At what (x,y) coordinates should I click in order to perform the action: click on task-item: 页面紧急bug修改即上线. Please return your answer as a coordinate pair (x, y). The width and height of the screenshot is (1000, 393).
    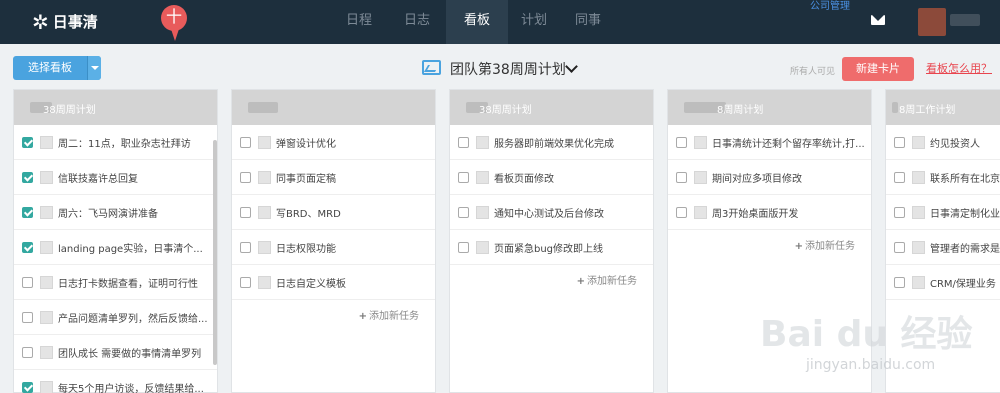
    Looking at the image, I should click on (551, 247).